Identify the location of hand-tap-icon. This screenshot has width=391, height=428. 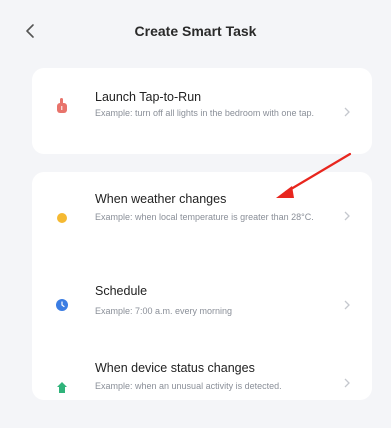
(62, 106).